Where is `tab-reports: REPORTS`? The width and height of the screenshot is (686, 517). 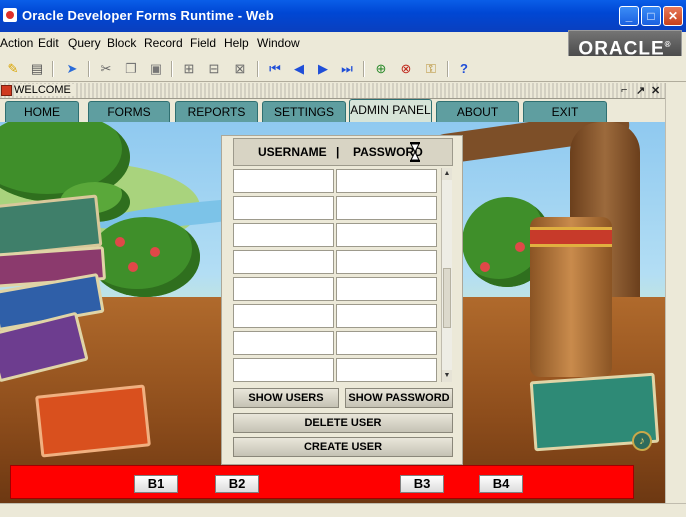
tab-reports: REPORTS is located at coordinates (216, 111).